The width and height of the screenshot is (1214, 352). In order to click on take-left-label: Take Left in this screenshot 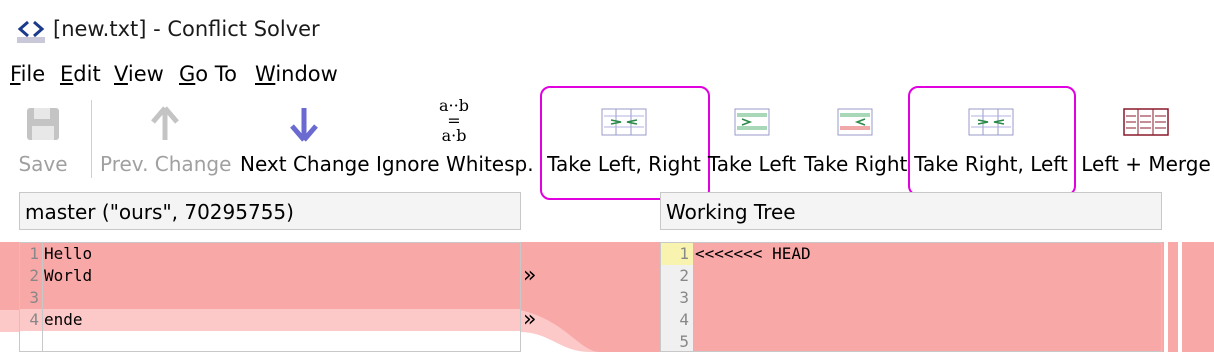, I will do `click(752, 164)`.